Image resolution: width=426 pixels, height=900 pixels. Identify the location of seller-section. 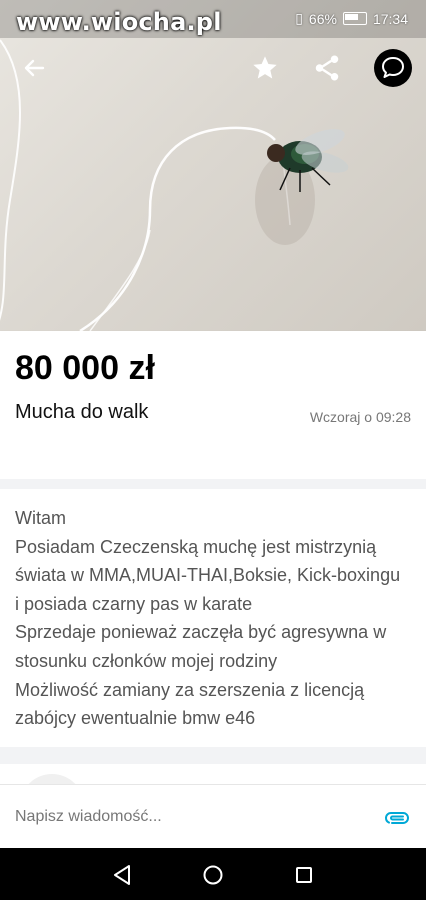
(213, 801).